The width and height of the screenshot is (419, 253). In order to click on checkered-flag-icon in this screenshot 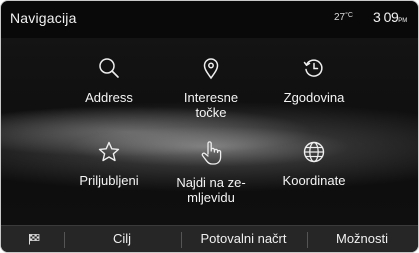, I will do `click(34, 239)`.